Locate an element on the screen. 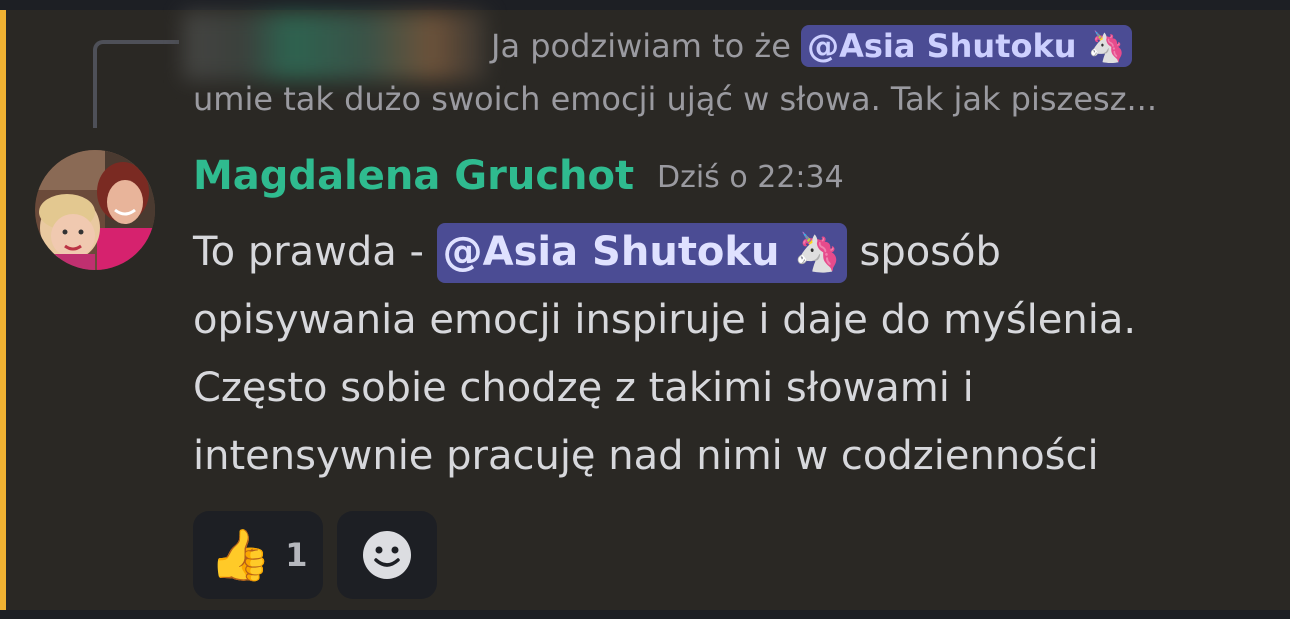 This screenshot has height=619, width=1290. reply-preview-line1: Ja podziwiam to że @Asia Shutoku 🦄 is located at coordinates (811, 46).